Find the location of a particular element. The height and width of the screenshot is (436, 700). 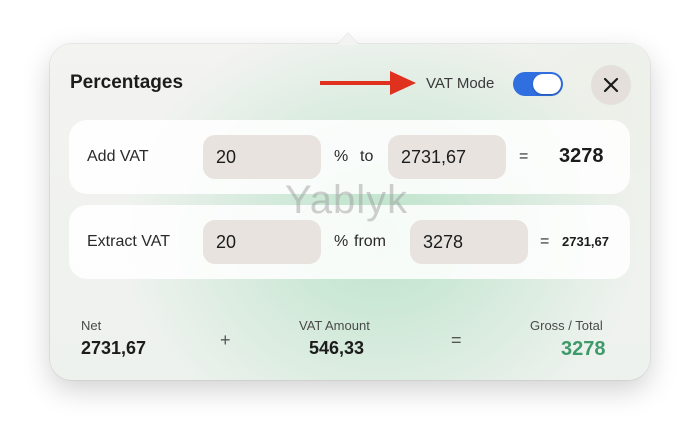

vat-mode-label: VAT Mode is located at coordinates (460, 83).